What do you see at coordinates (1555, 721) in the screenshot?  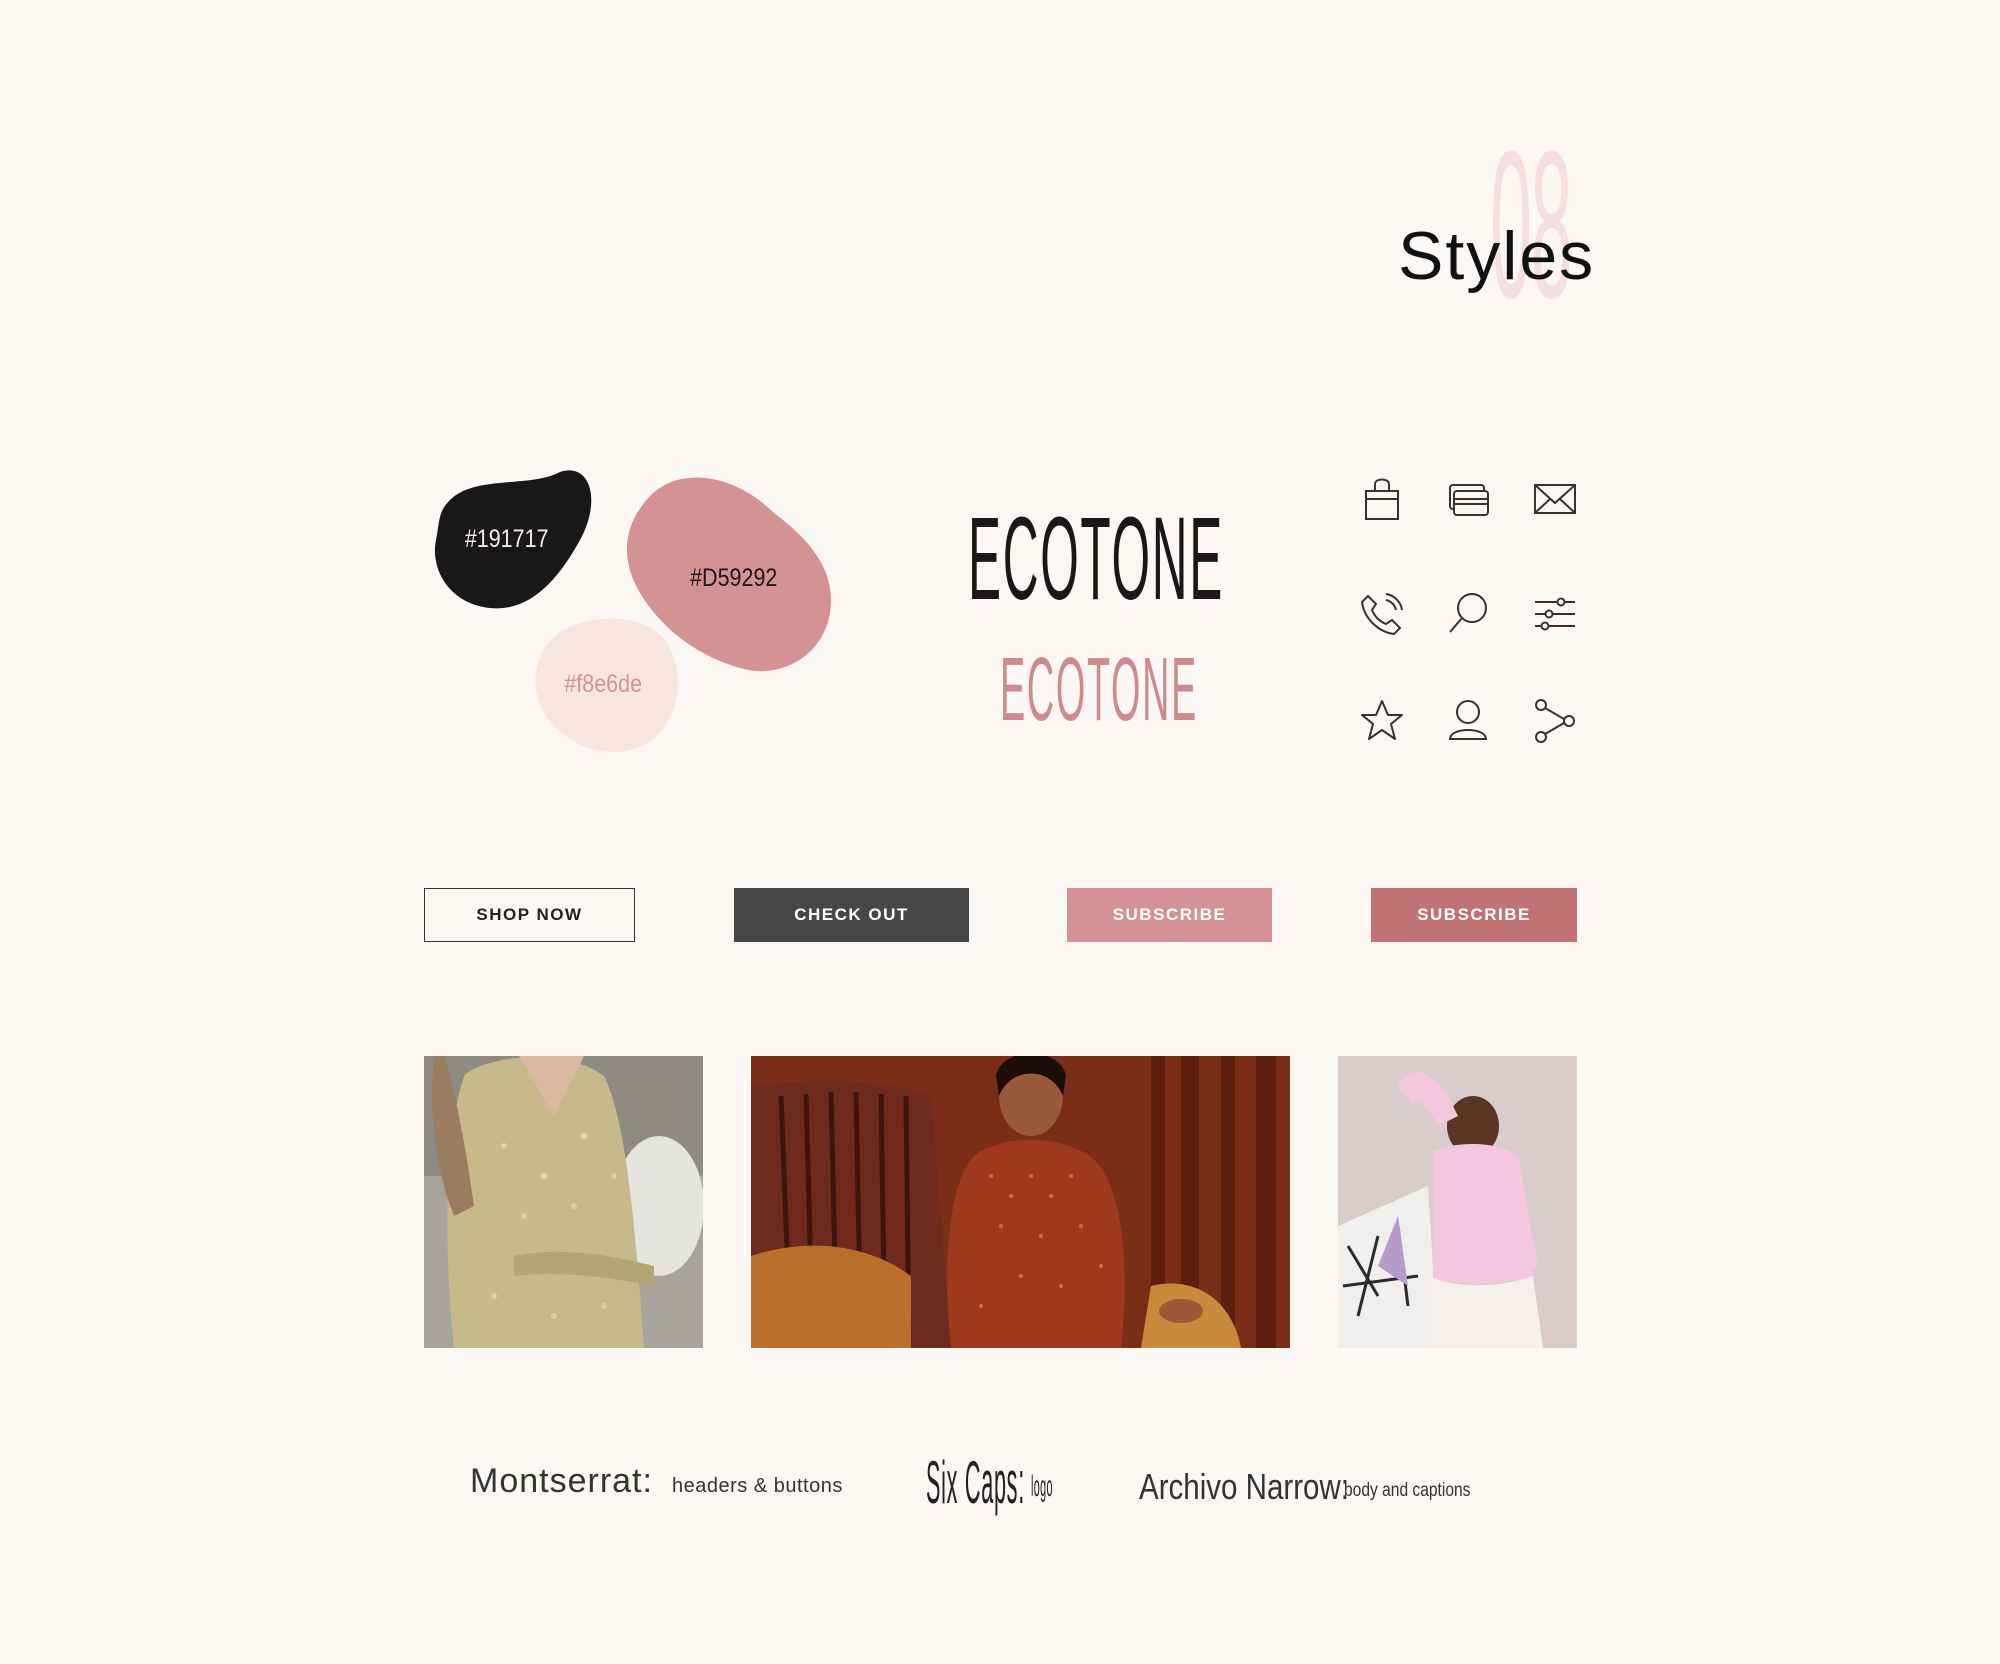 I see `share-icon` at bounding box center [1555, 721].